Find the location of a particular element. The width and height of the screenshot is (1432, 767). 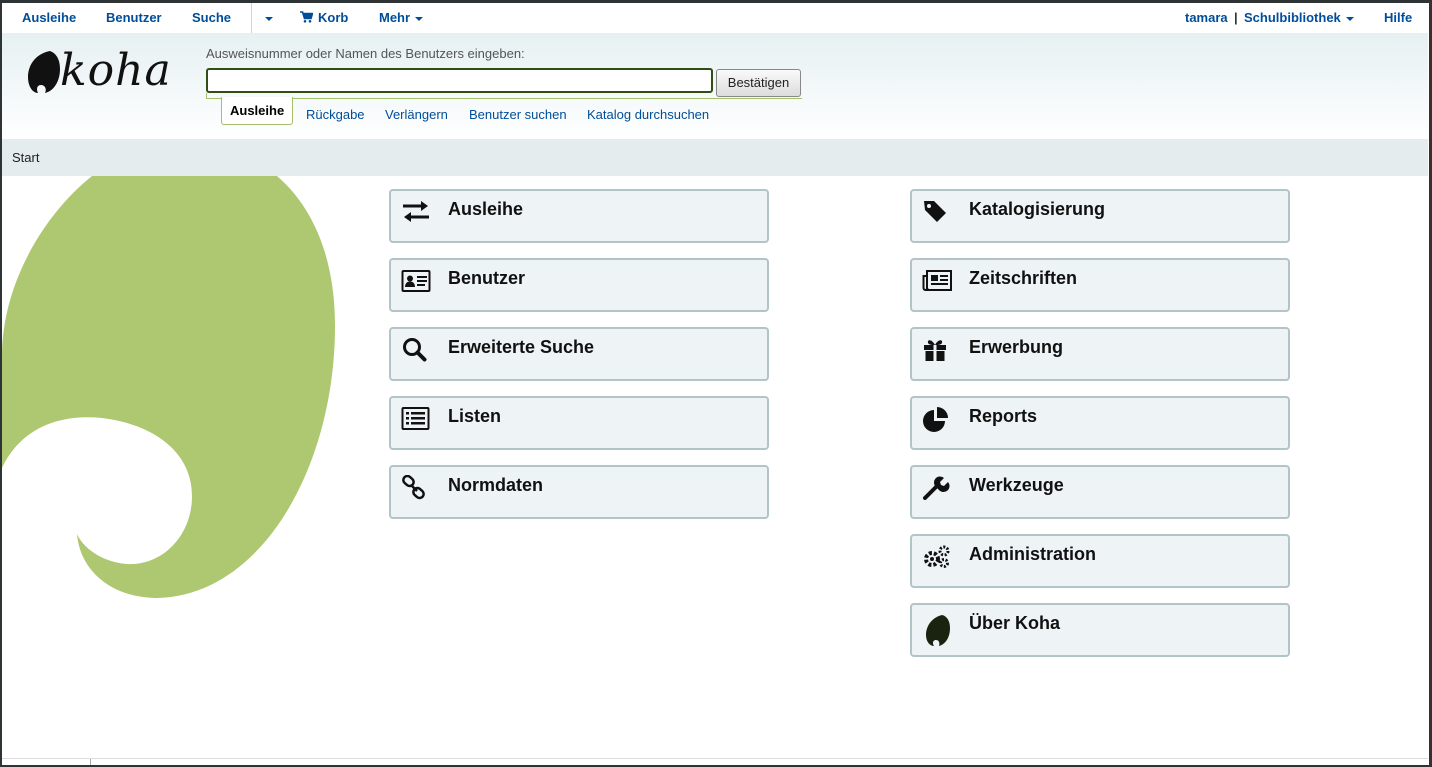

wrench-icon is located at coordinates (936, 488).